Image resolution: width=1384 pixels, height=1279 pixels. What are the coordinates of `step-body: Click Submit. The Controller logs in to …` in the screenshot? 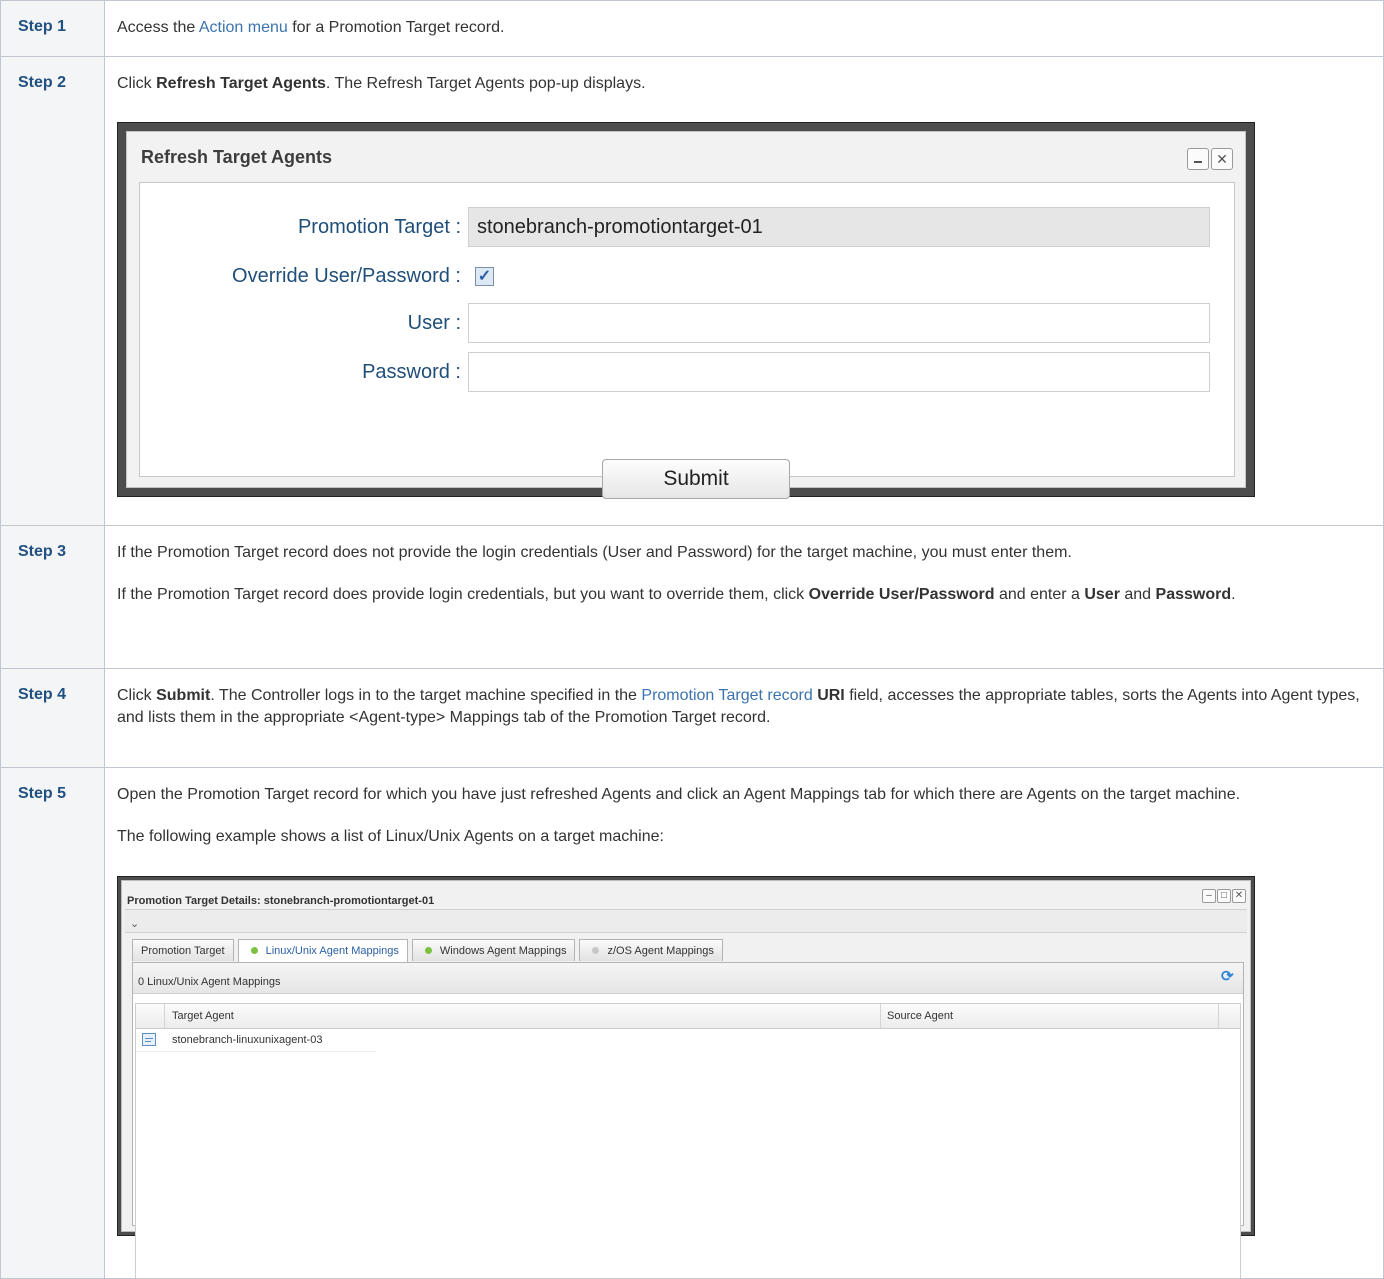 It's located at (744, 718).